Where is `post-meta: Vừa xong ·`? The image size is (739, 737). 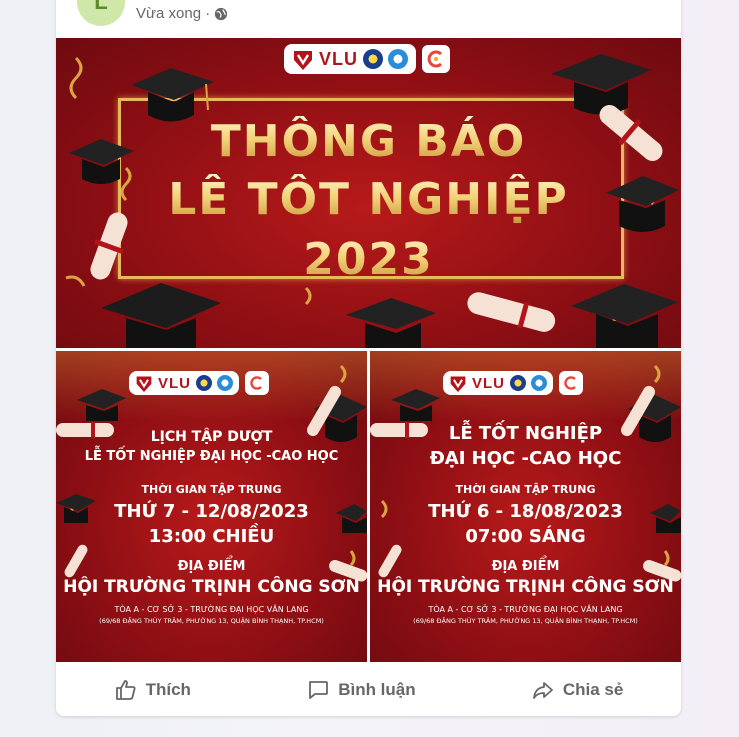
post-meta: Vừa xong · is located at coordinates (182, 13).